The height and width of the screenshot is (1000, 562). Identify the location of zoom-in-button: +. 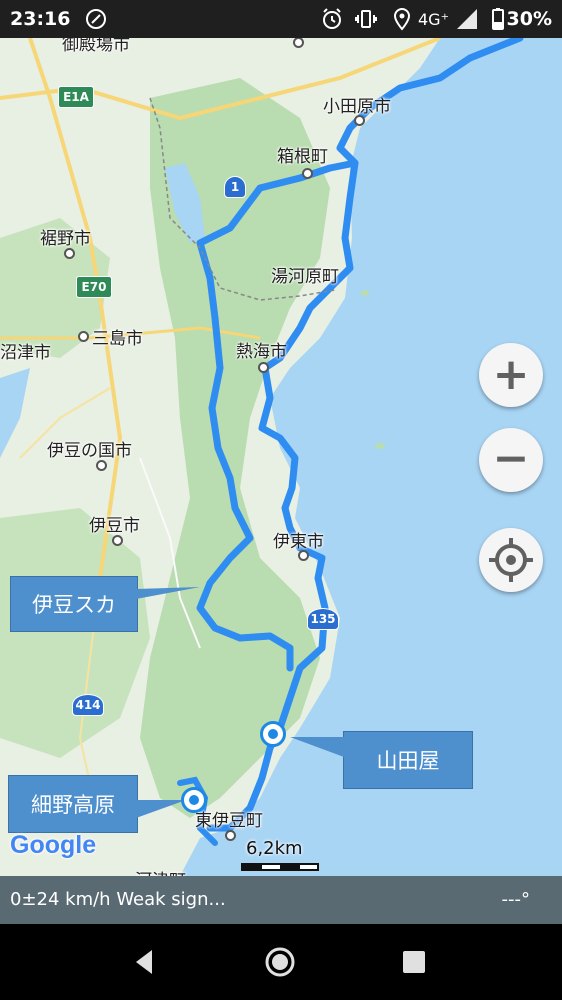
(511, 375).